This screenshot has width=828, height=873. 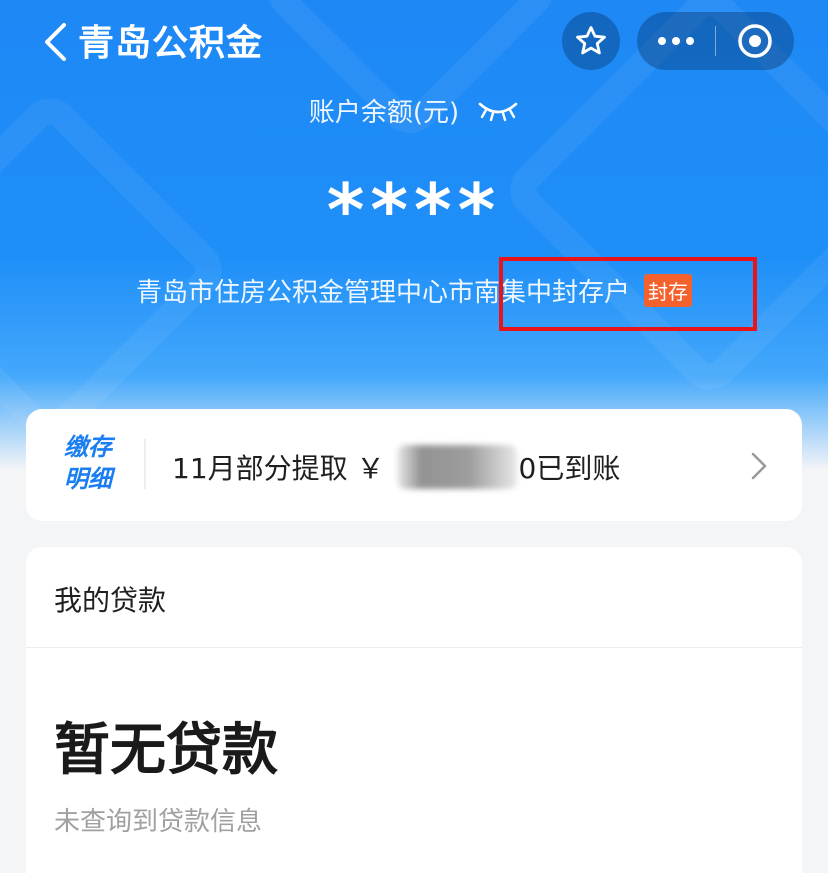 I want to click on deposit-notice: 11月部分提取 ￥ 0已到账, so click(x=396, y=467).